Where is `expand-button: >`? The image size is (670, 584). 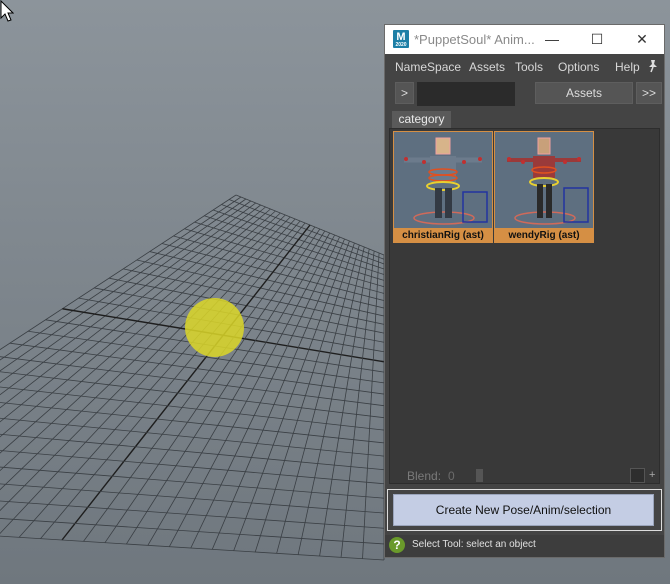
expand-button: > is located at coordinates (404, 93).